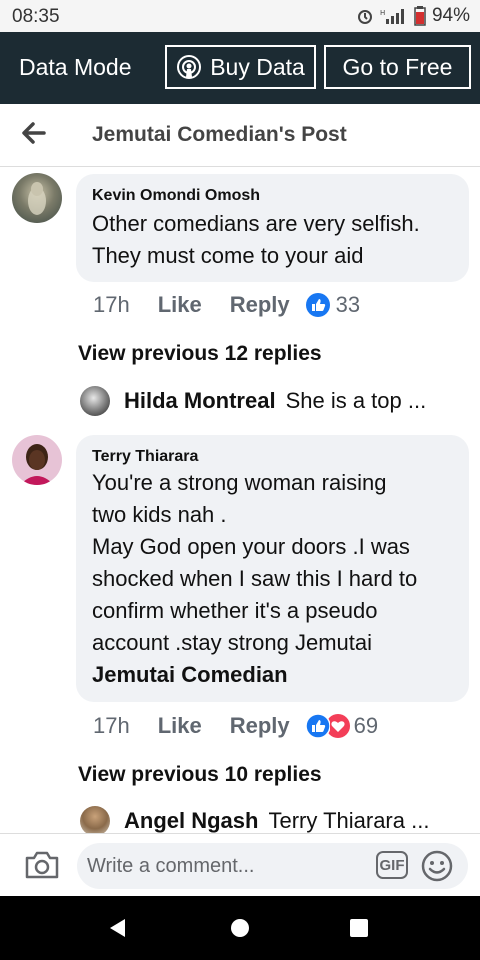 This screenshot has height=960, width=480. What do you see at coordinates (159, 514) in the screenshot?
I see `comment-line: two kids nah .` at bounding box center [159, 514].